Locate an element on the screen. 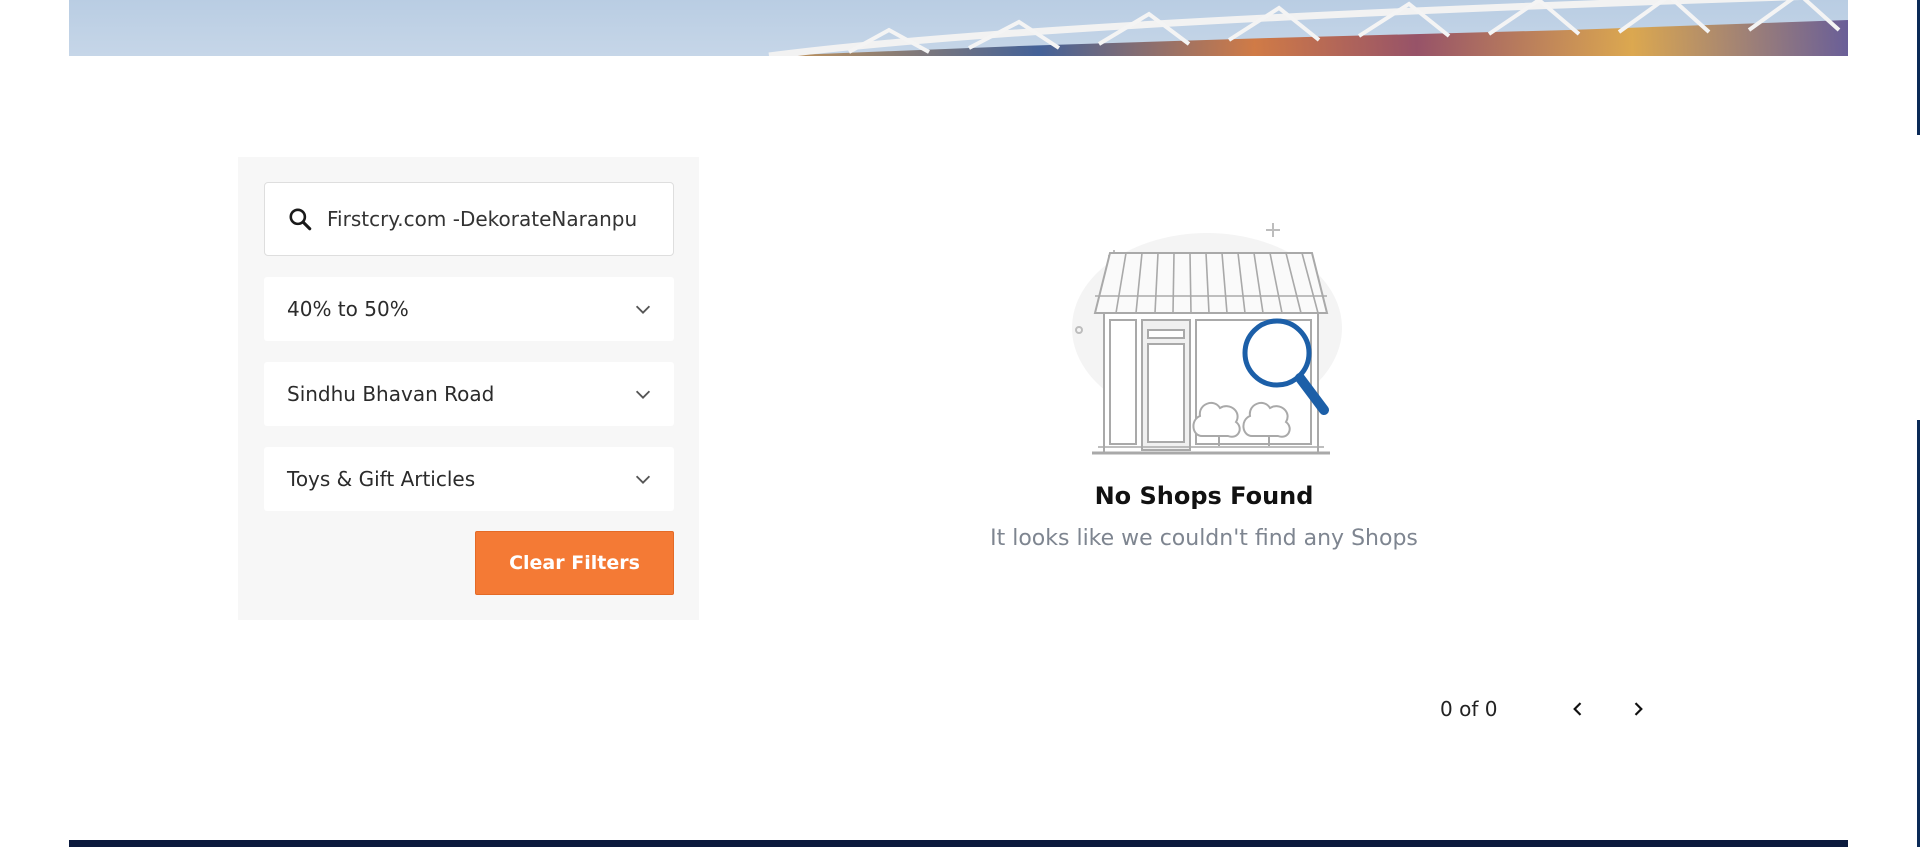 Image resolution: width=1920 pixels, height=847 pixels. discount-select: 40% to 50% is located at coordinates (469, 309).